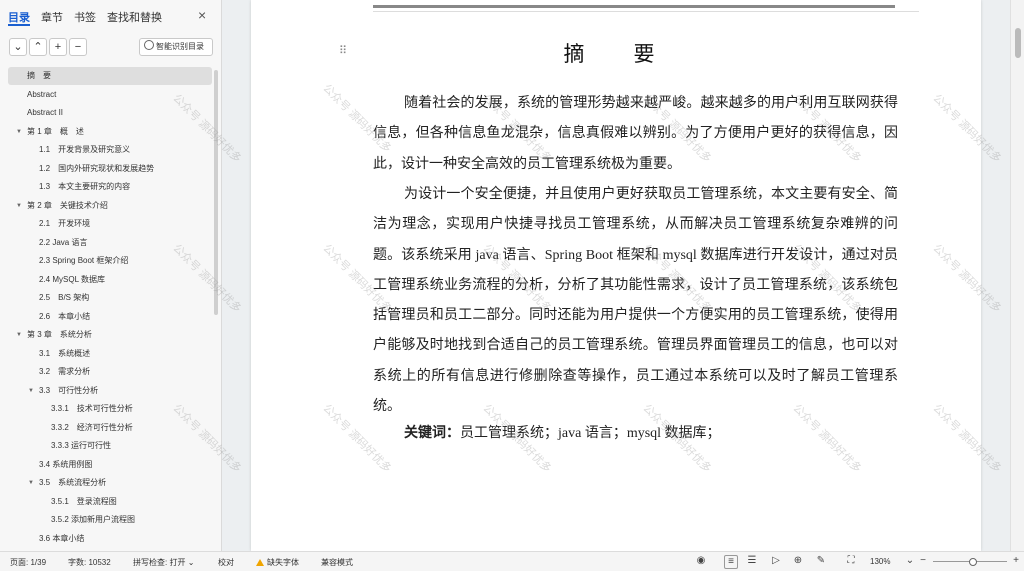 This screenshot has width=1024, height=571. What do you see at coordinates (110, 76) in the screenshot?
I see `toc-item: 摘 要` at bounding box center [110, 76].